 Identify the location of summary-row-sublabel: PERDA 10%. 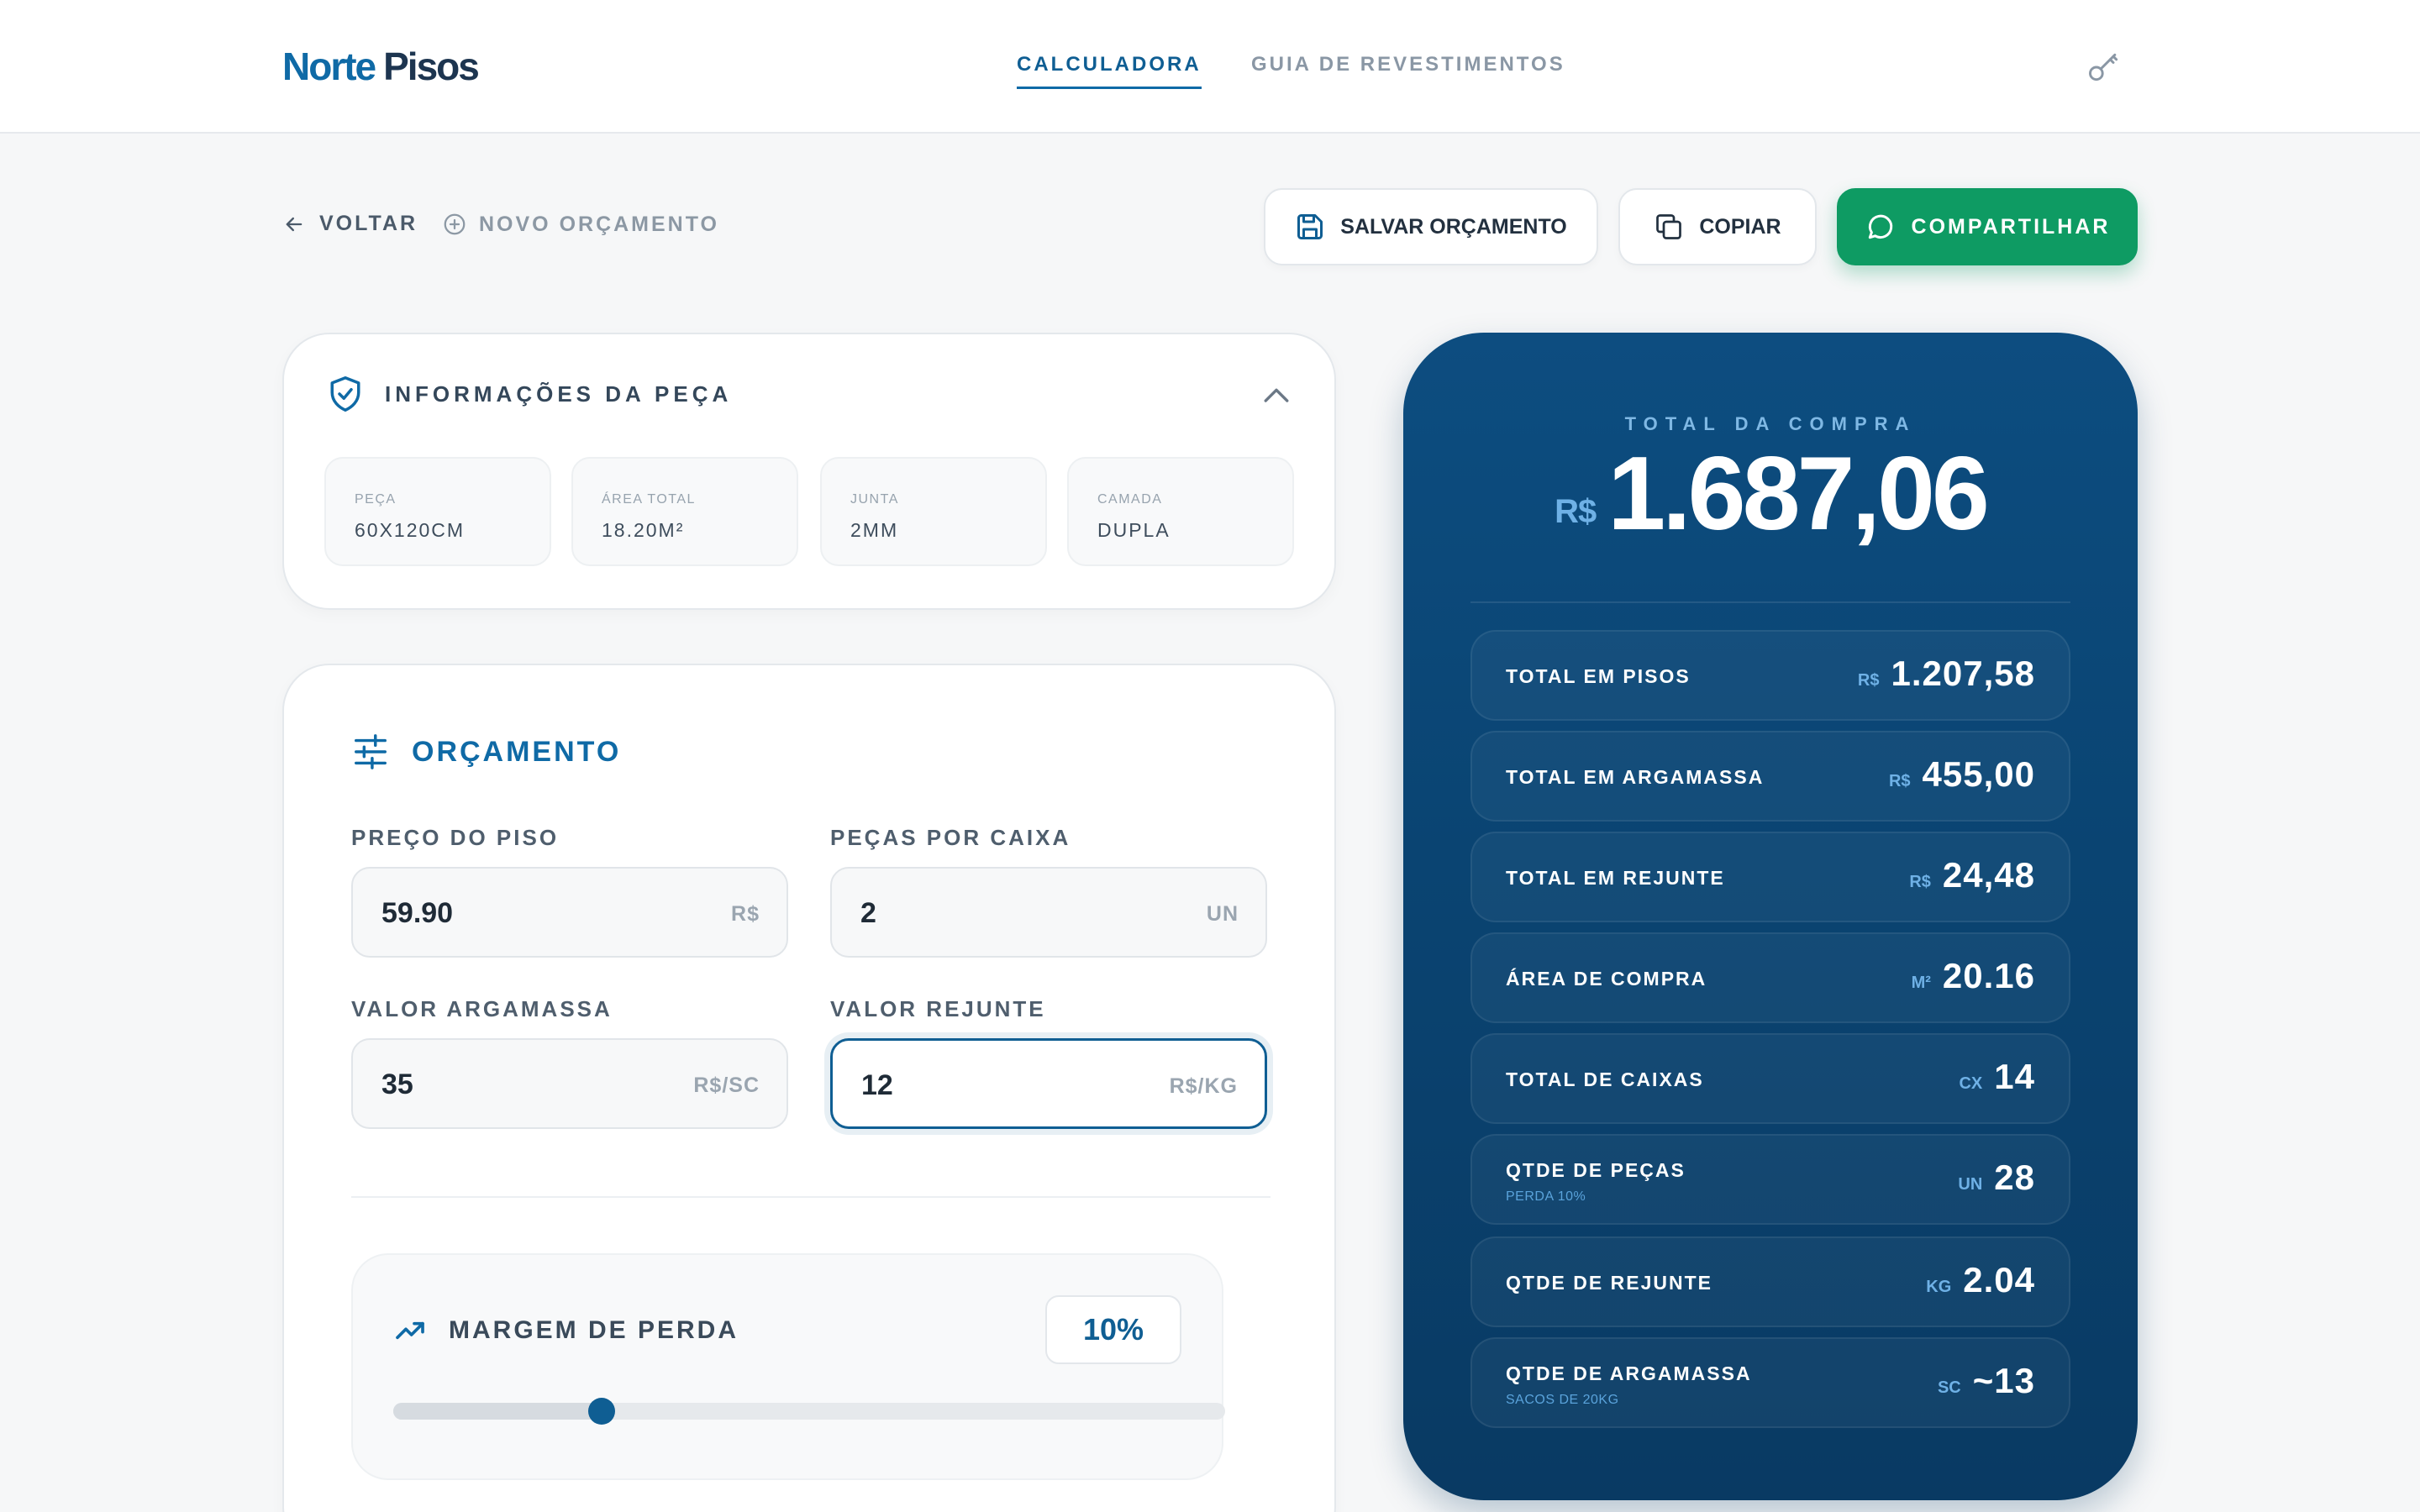
(1546, 1196).